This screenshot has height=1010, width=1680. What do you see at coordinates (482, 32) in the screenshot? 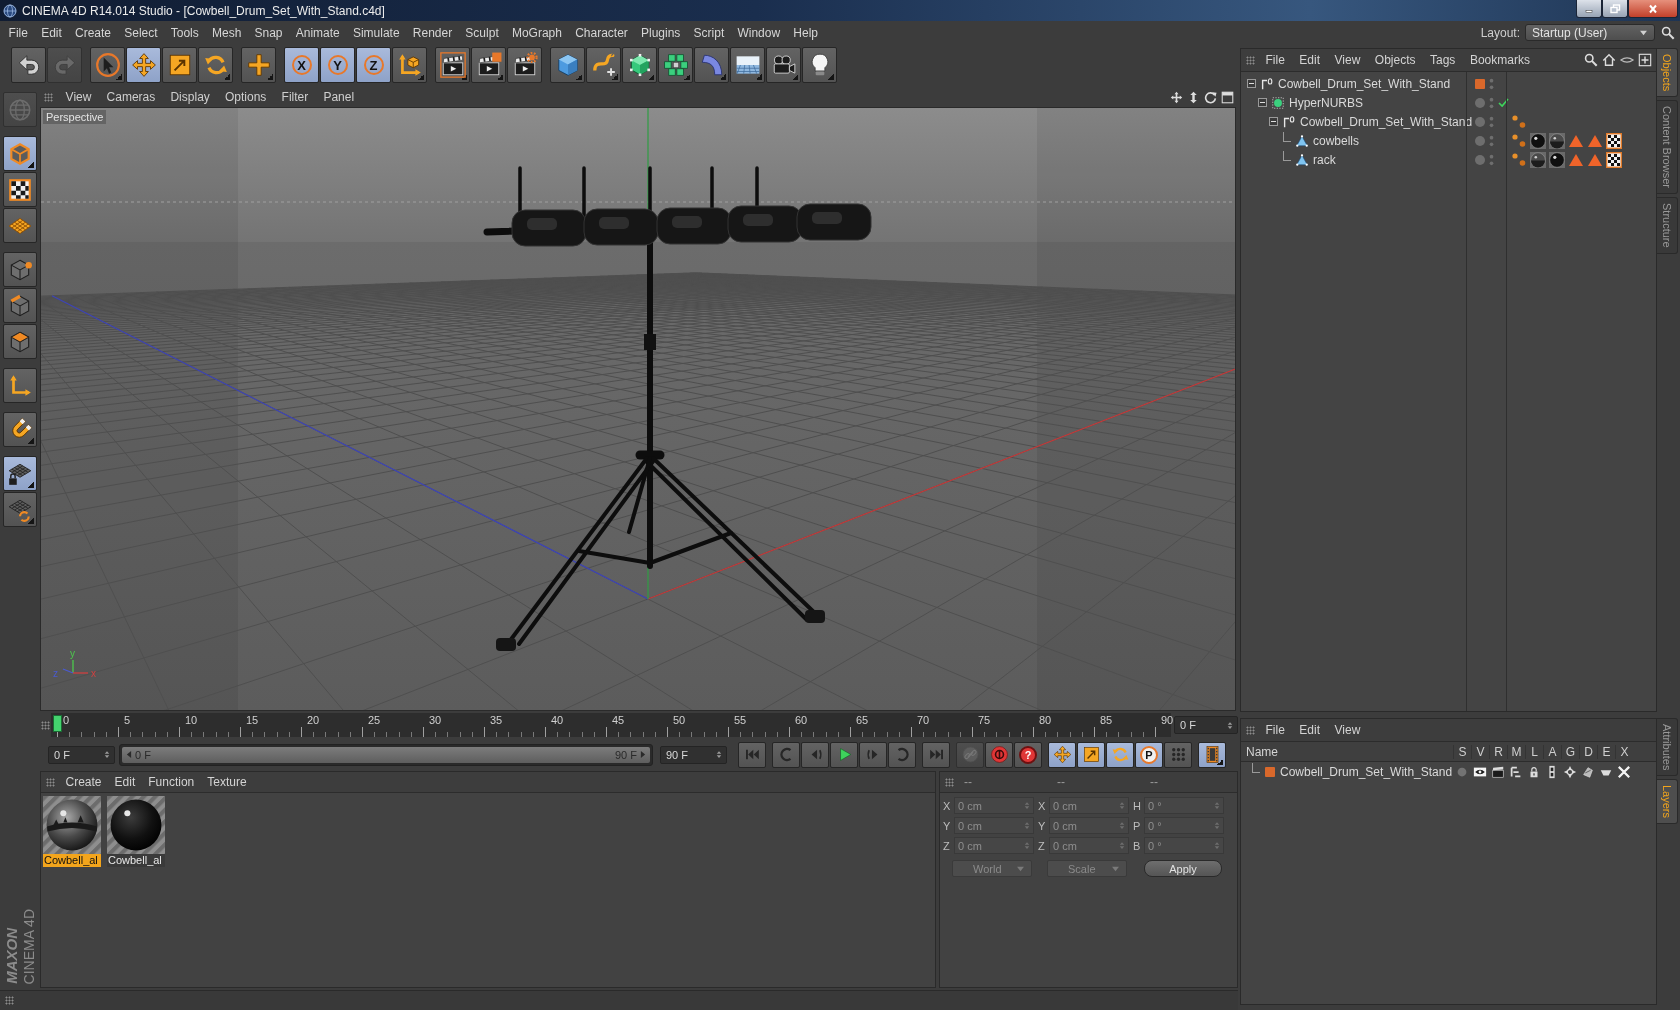
I see `menu-item: Sculpt` at bounding box center [482, 32].